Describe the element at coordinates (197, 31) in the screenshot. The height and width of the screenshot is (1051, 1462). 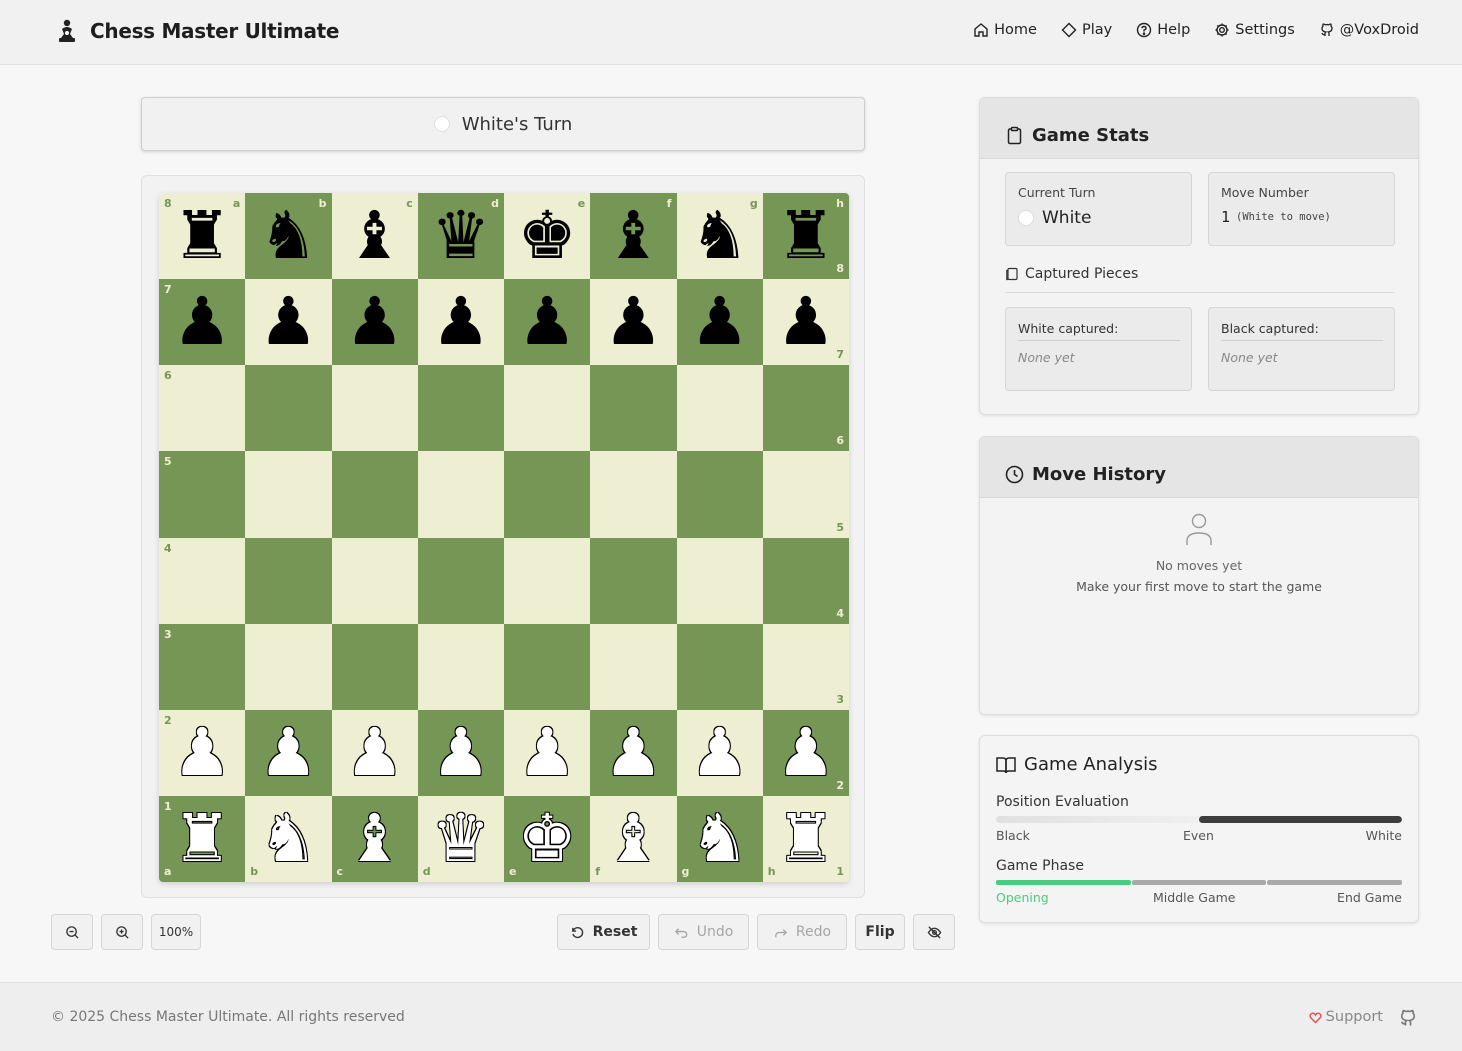
I see `app-logo: Chess Master Ultimate` at that location.